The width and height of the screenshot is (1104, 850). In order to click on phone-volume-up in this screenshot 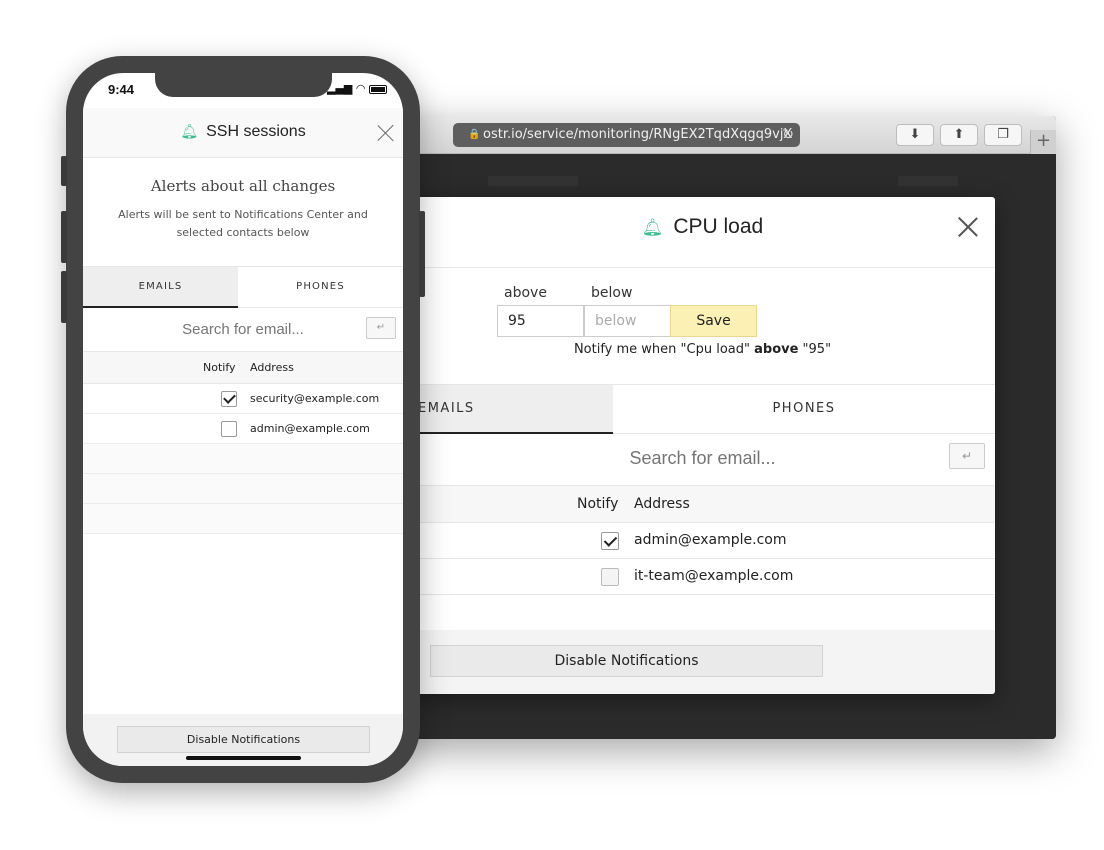, I will do `click(64, 237)`.